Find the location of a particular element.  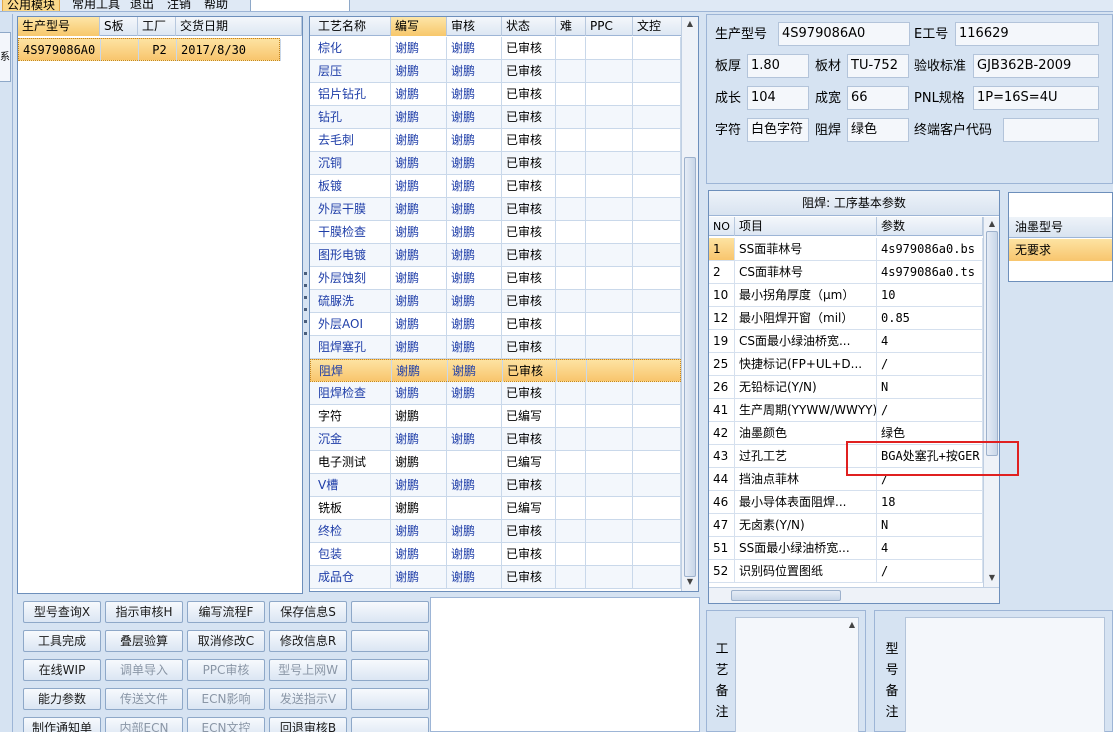

panel-splitter is located at coordinates (305, 305).